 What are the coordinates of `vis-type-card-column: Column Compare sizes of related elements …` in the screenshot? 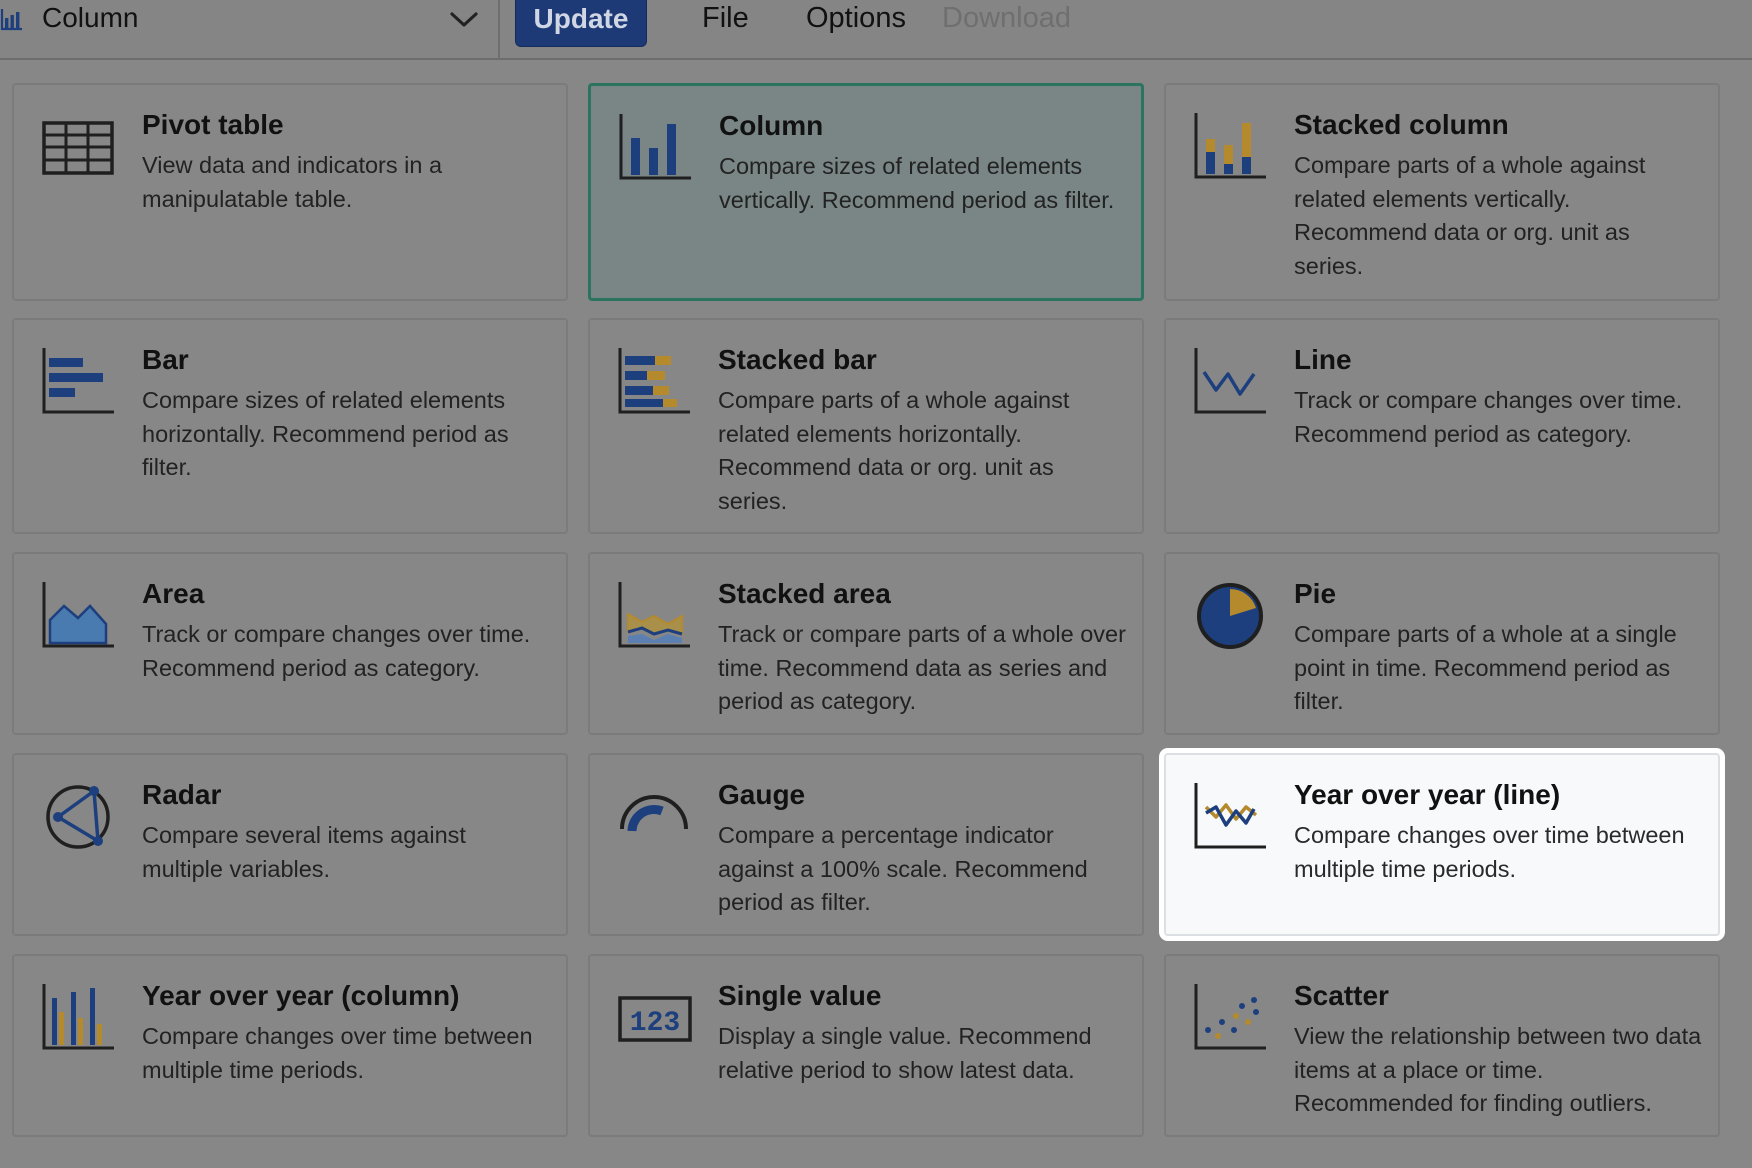 It's located at (866, 192).